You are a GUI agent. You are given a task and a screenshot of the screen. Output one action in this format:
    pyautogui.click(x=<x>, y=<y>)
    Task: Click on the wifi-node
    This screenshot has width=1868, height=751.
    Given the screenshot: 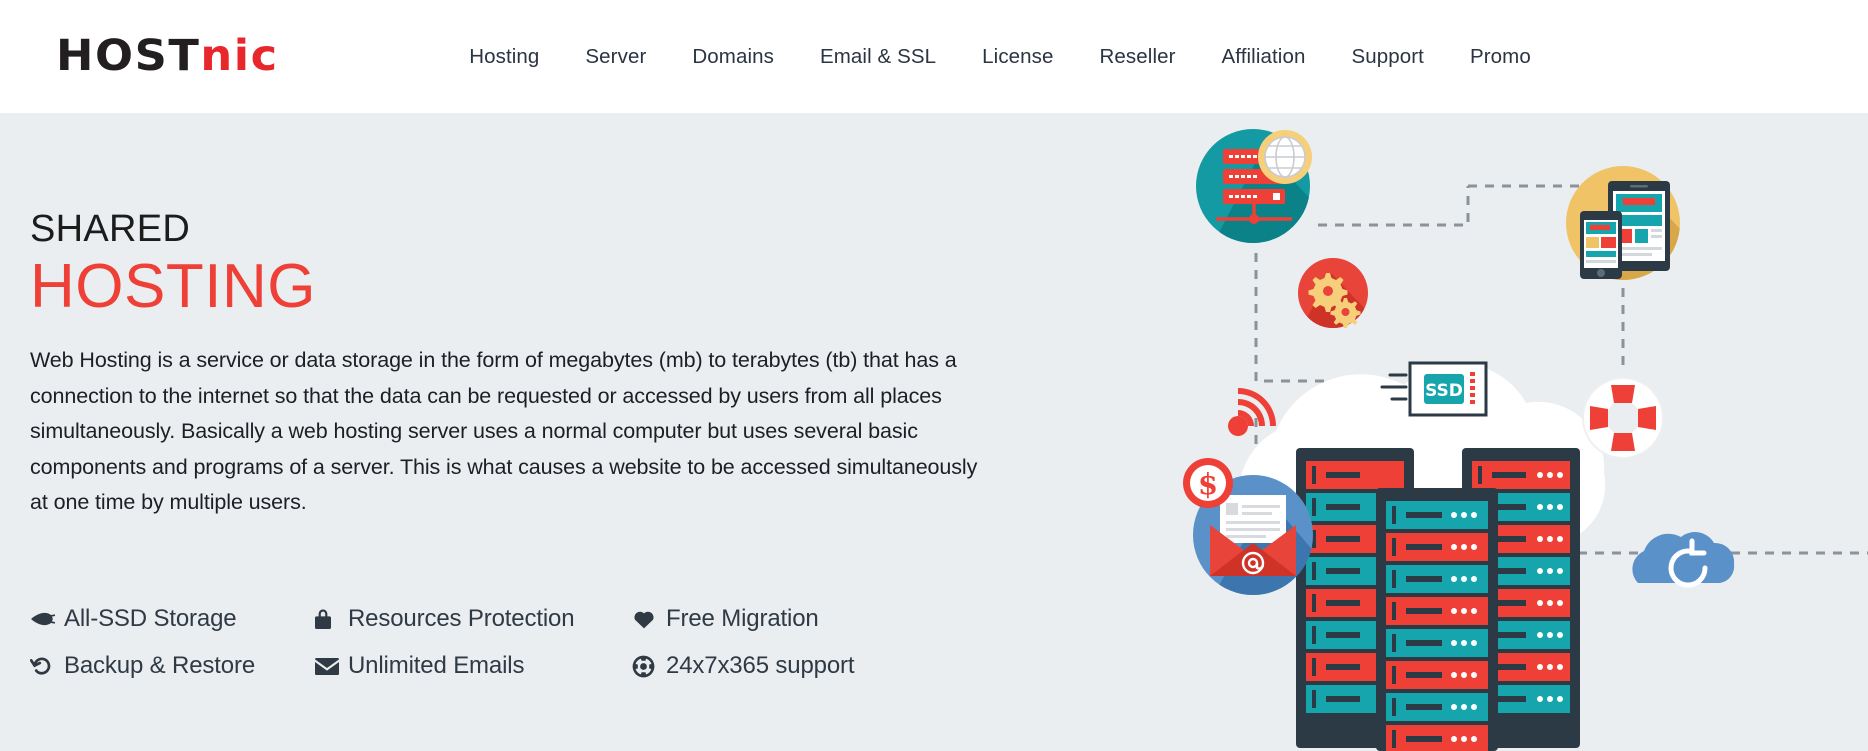 What is the action you would take?
    pyautogui.click(x=1252, y=412)
    